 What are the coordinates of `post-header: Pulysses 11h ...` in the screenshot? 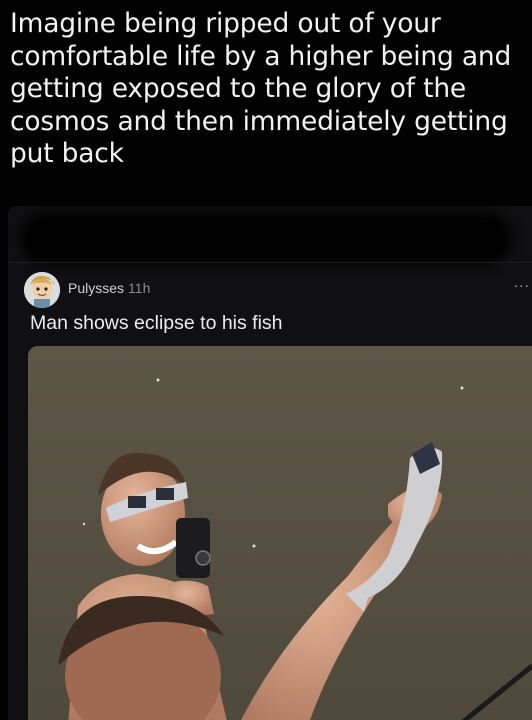 It's located at (278, 290).